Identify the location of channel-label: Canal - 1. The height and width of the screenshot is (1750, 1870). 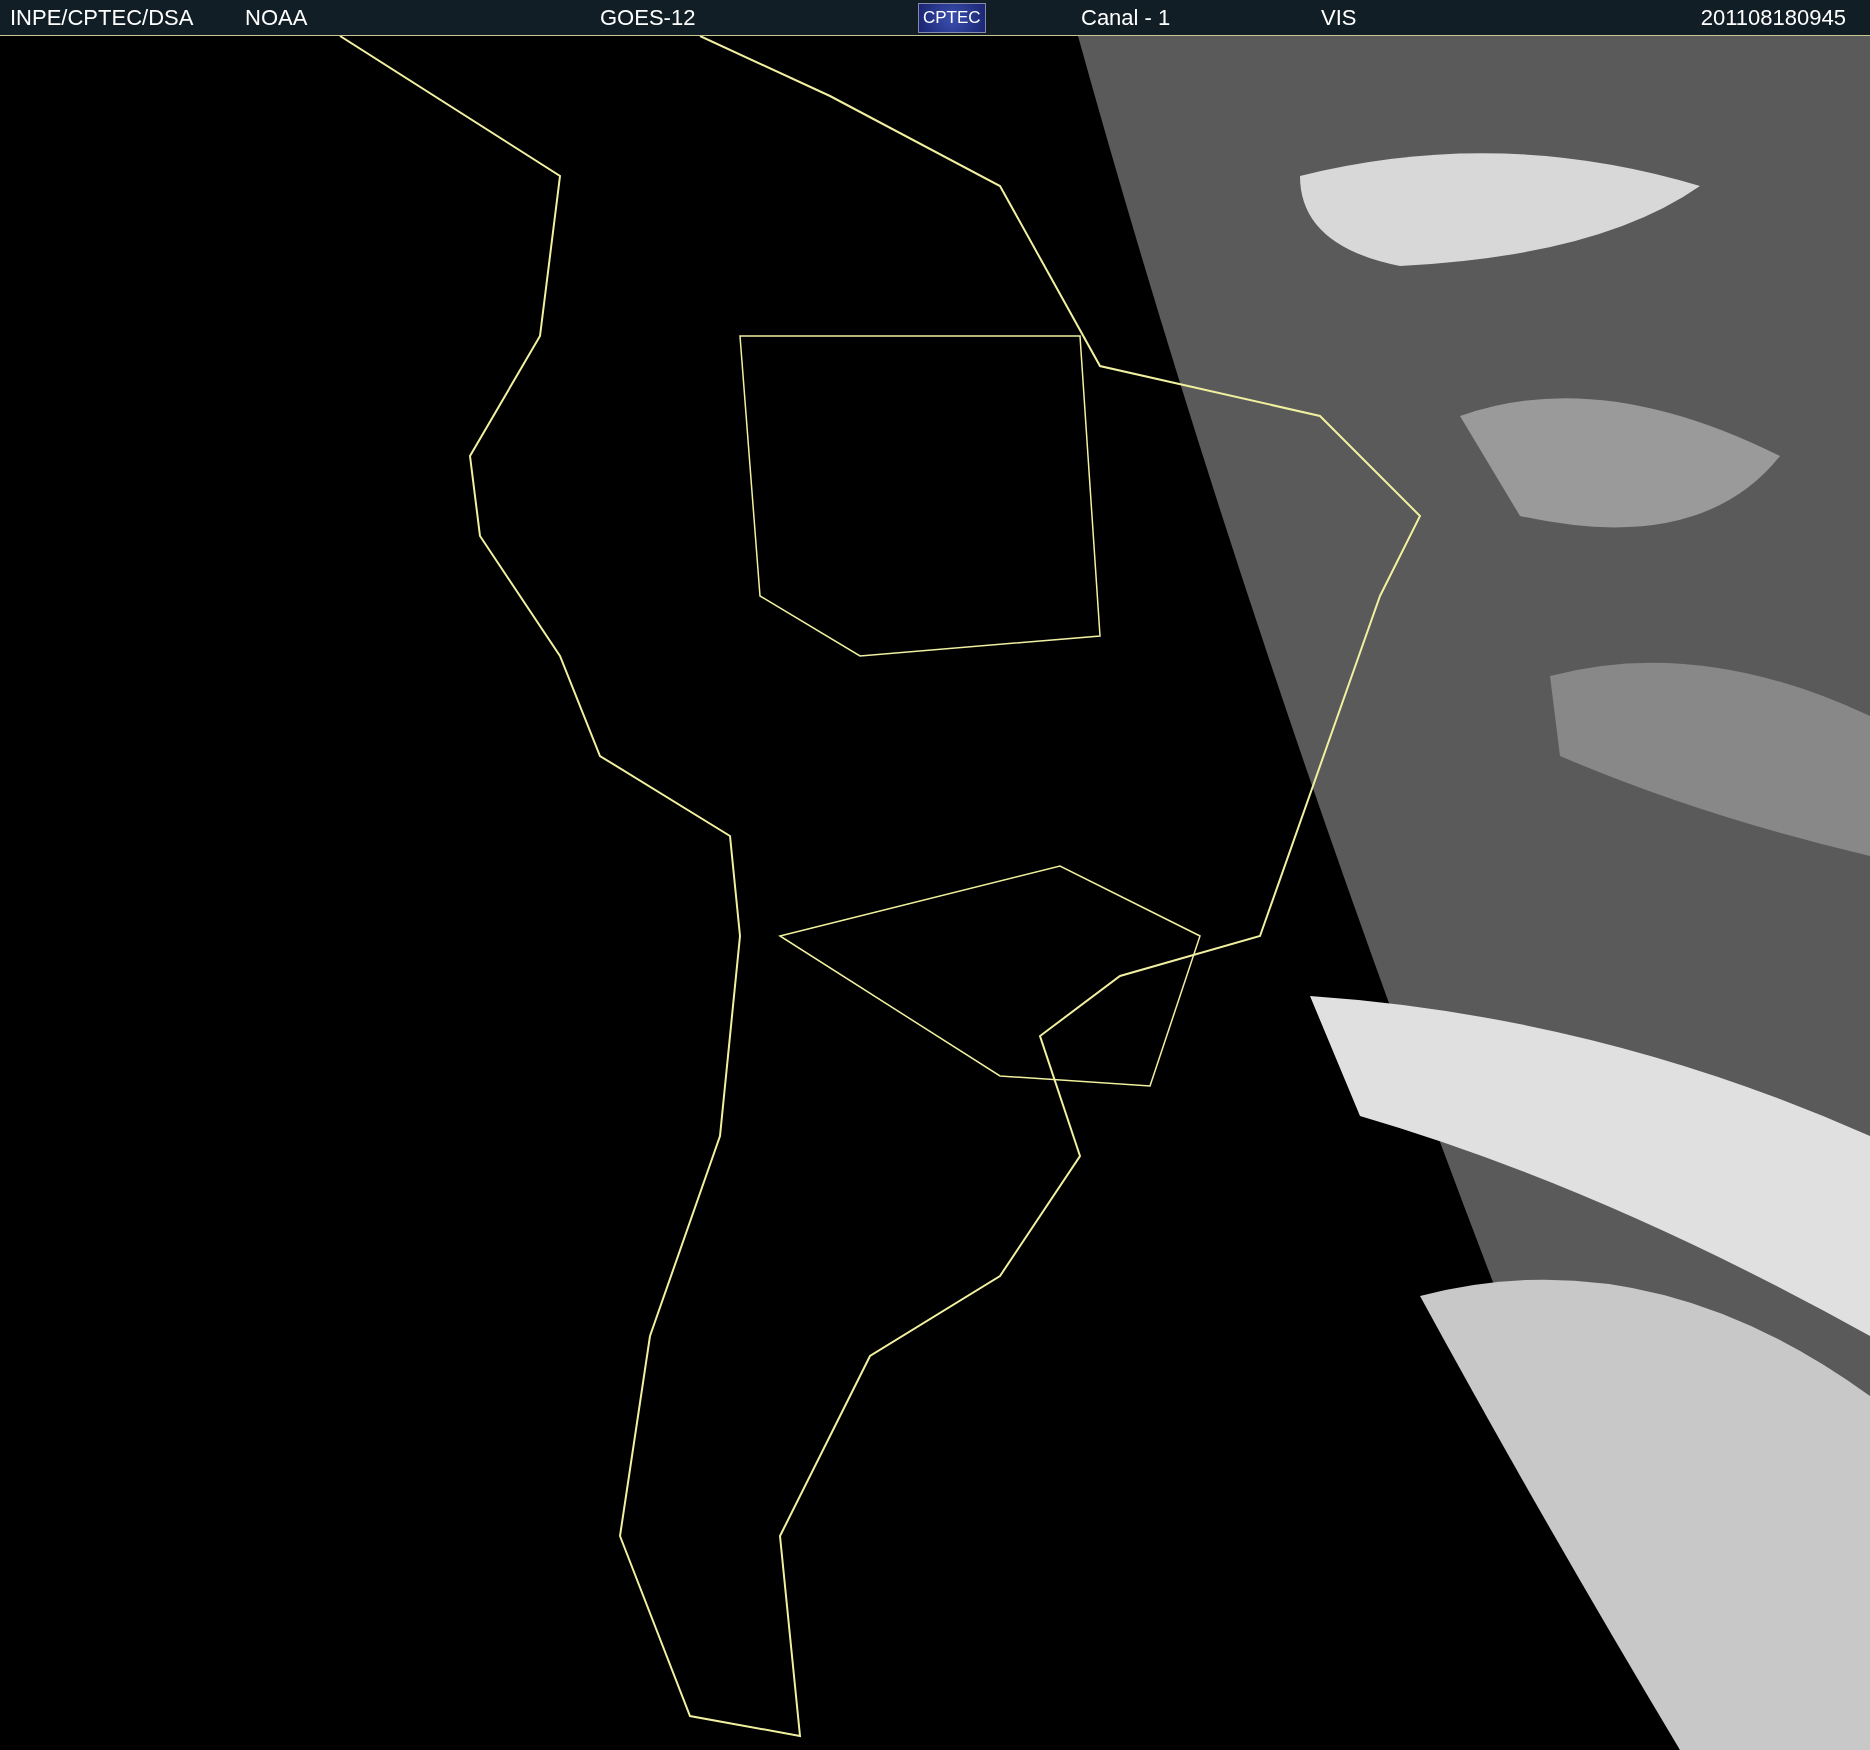
(1126, 17).